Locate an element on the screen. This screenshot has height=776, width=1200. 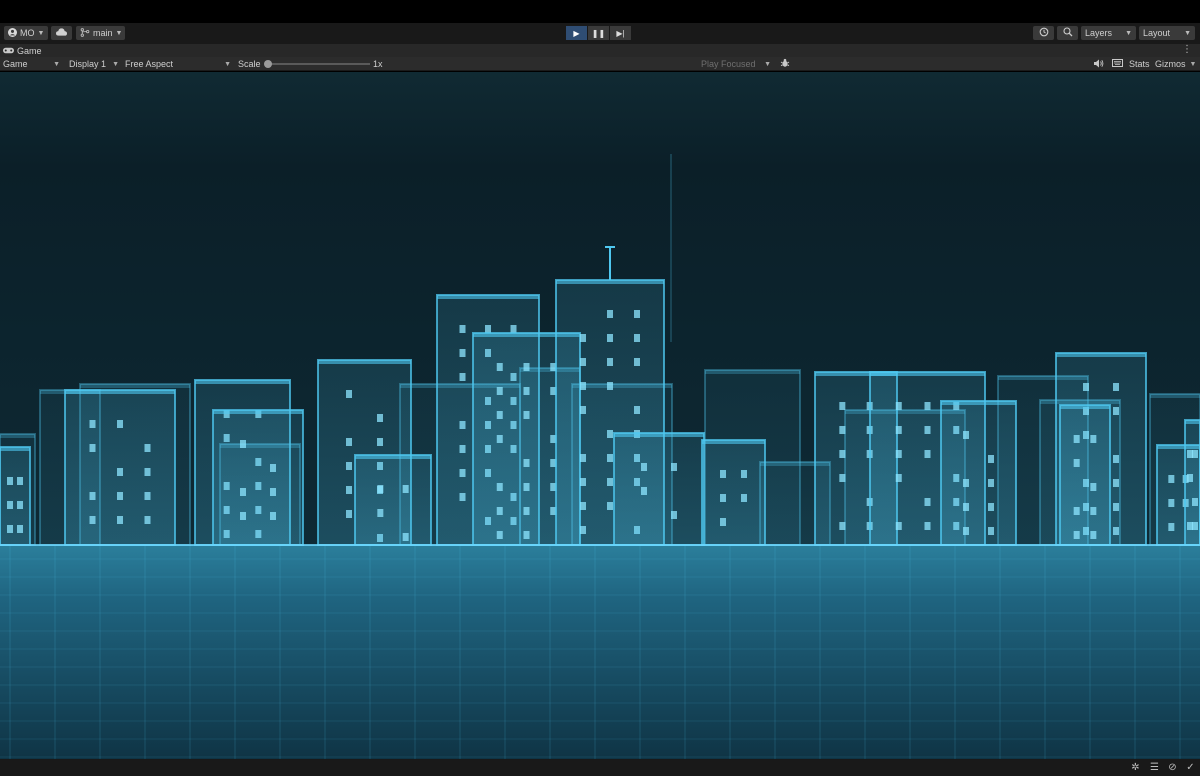
scale-value: 1x is located at coordinates (379, 64).